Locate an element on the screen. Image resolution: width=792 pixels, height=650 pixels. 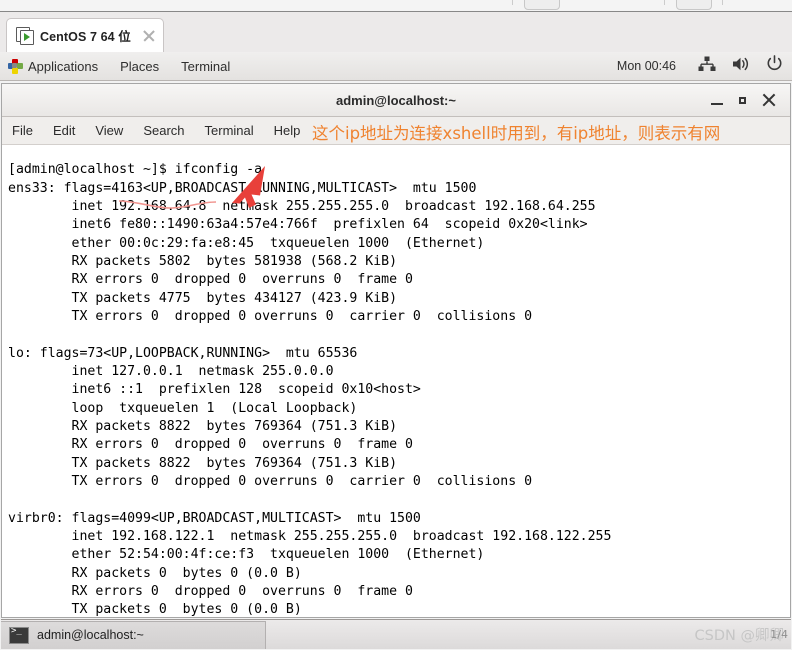
panel-menu-terminal: Terminal is located at coordinates (205, 66).